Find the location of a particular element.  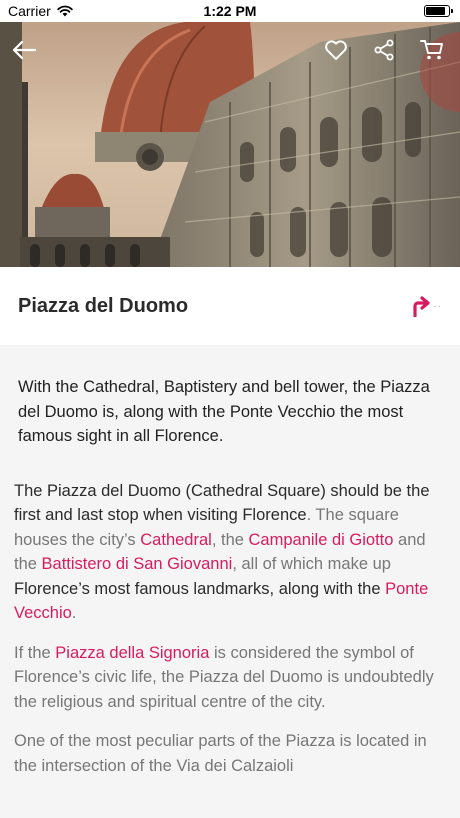

status-bar: Carrier 1:22 PM is located at coordinates (230, 11).